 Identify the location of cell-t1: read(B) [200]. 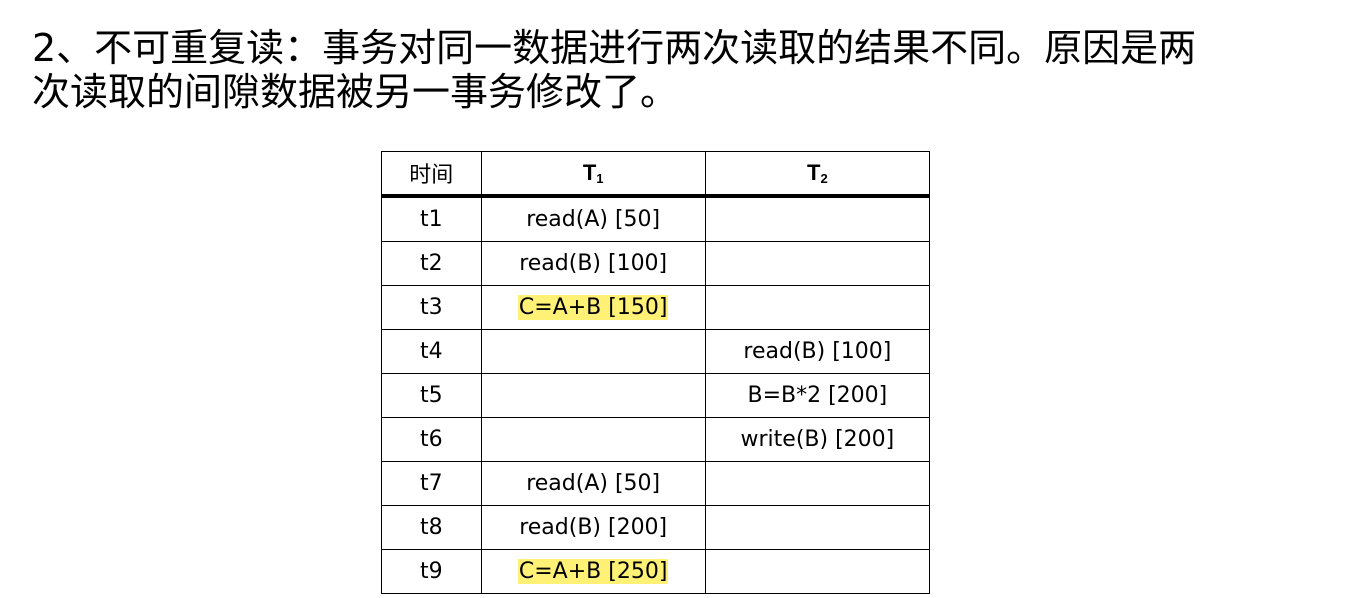
(593, 527).